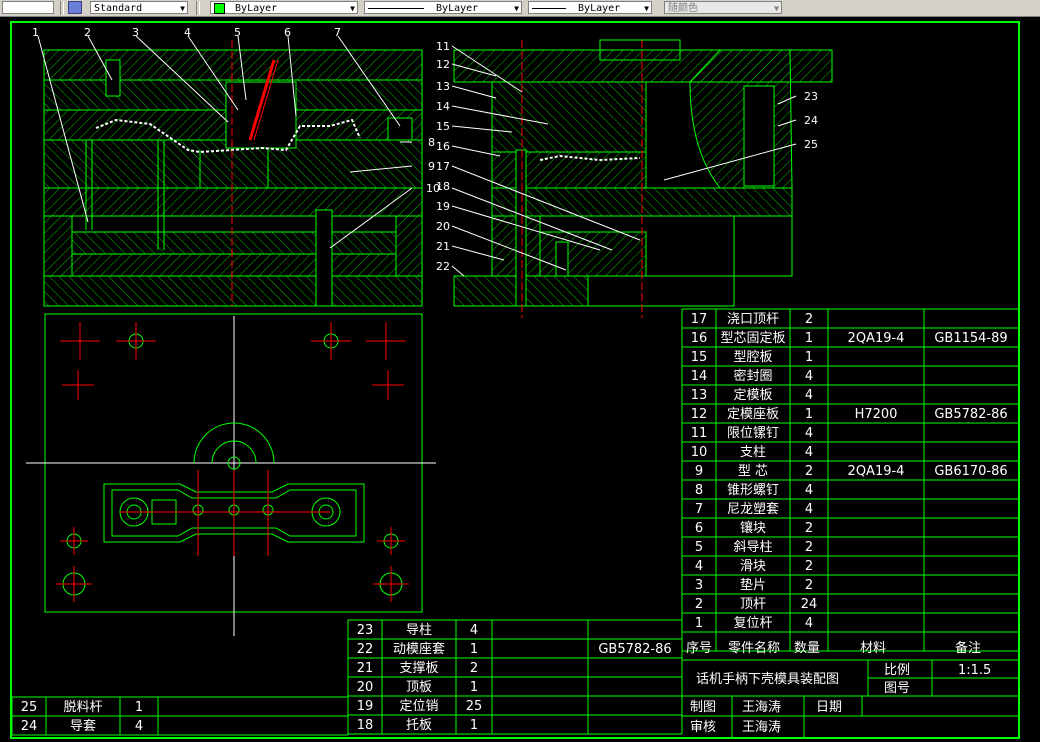  I want to click on text-style-select: Standard ▼, so click(139, 7).